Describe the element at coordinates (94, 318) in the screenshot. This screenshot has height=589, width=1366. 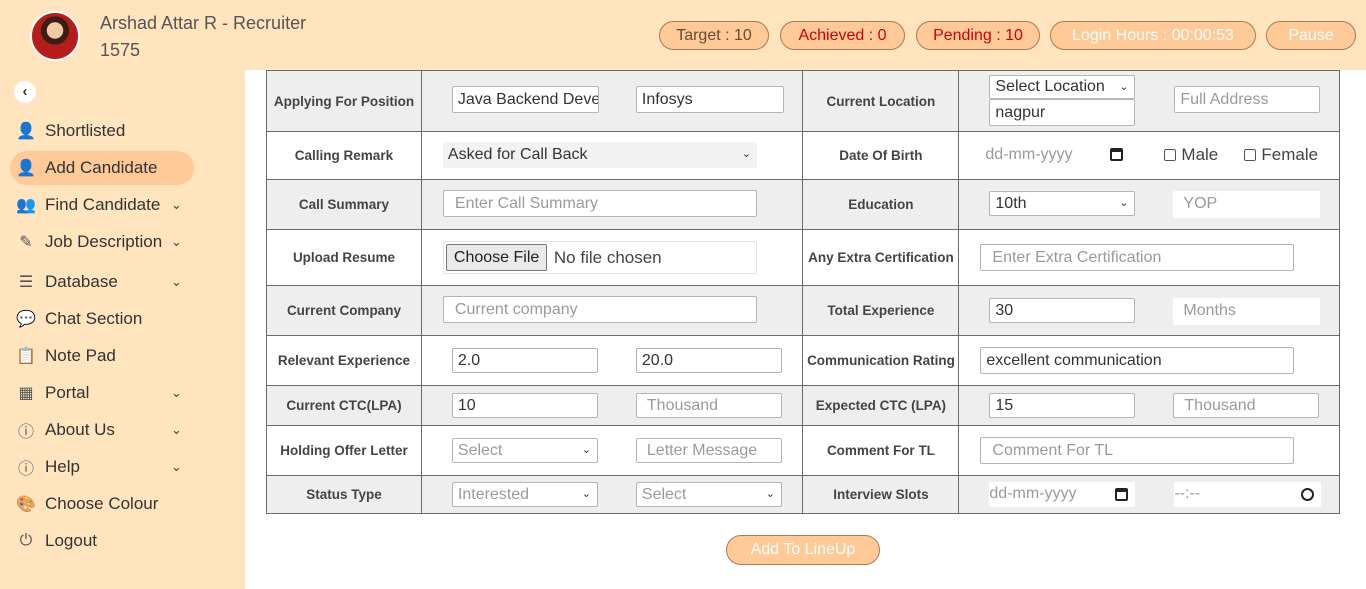
I see `sidebar-item-label: Chat Section` at that location.